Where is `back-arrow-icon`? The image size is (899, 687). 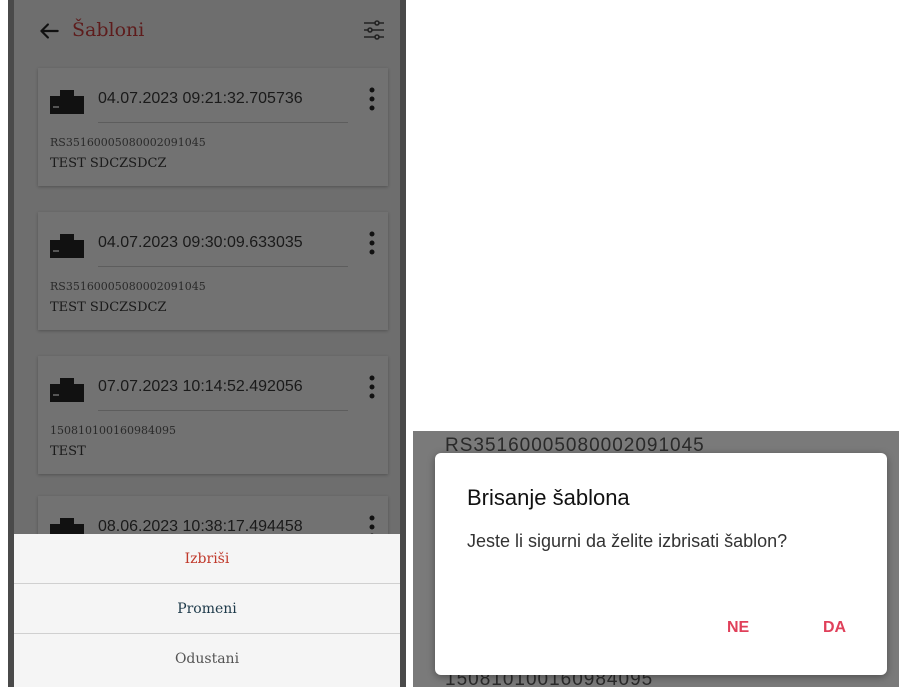
back-arrow-icon is located at coordinates (49, 31).